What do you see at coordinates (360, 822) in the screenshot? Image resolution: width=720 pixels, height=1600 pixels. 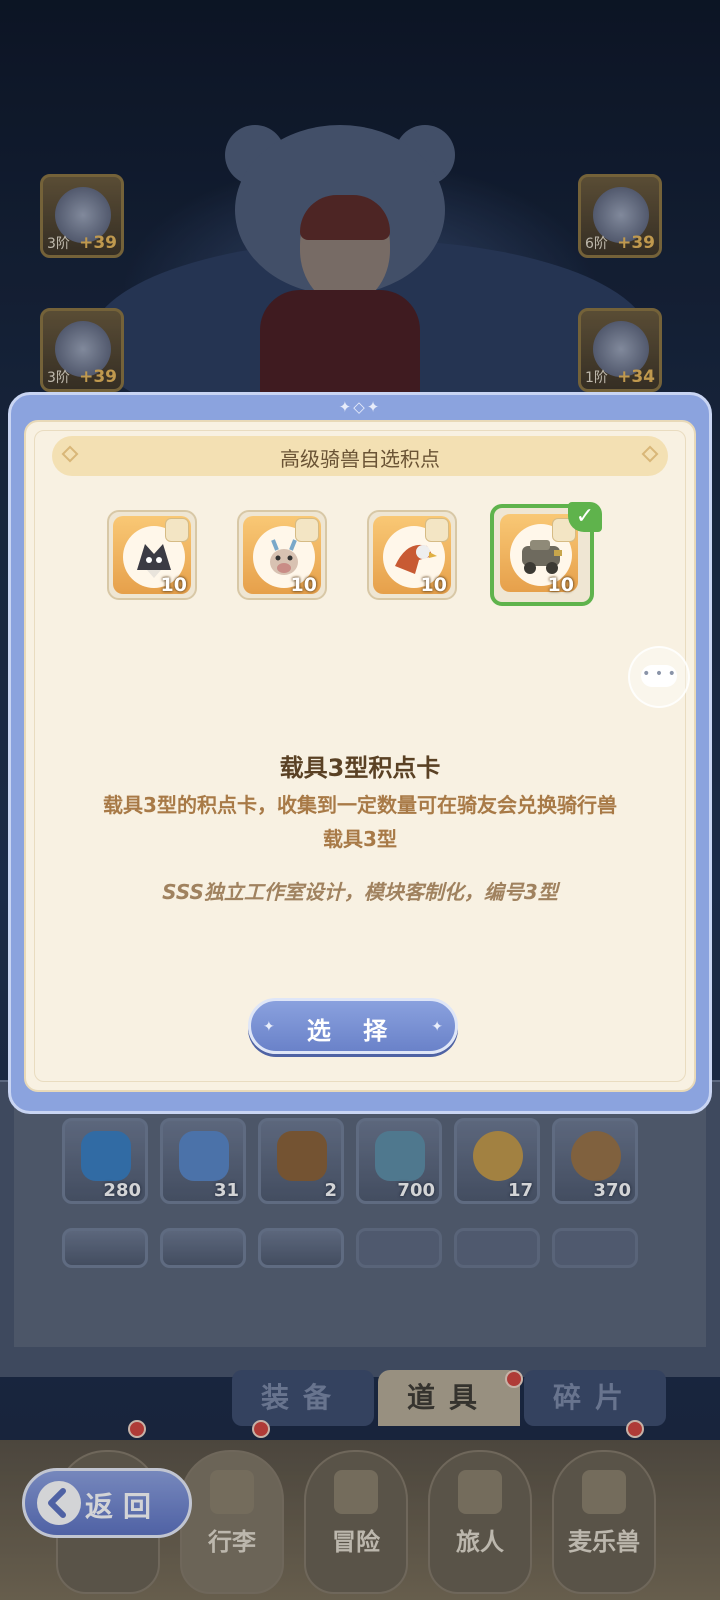 I see `item-description: 载具3型的积点卡，收集到一定数量可在骑友会兑换骑行兽载具3型` at bounding box center [360, 822].